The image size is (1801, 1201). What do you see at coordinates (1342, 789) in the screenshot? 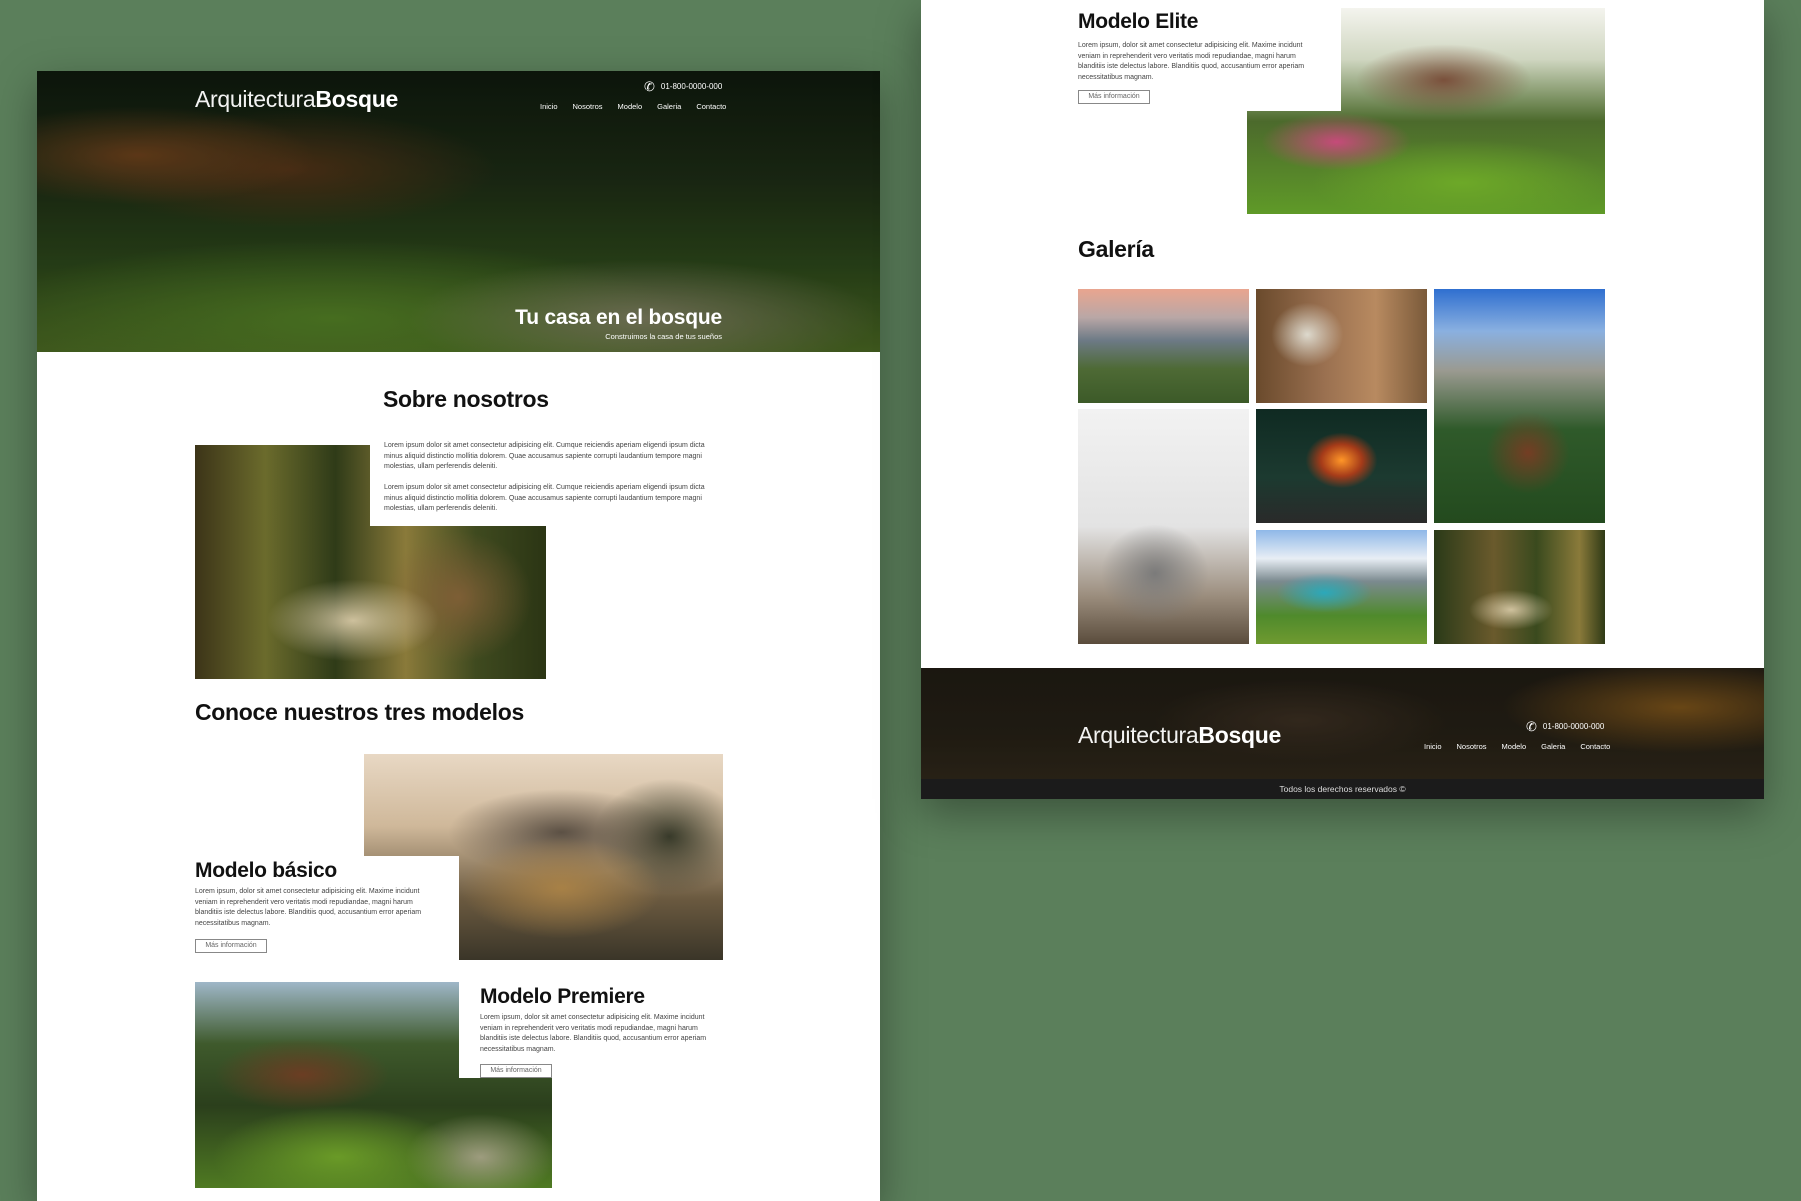
I see `footer-copyright: Todos los derechos reservados ©` at bounding box center [1342, 789].